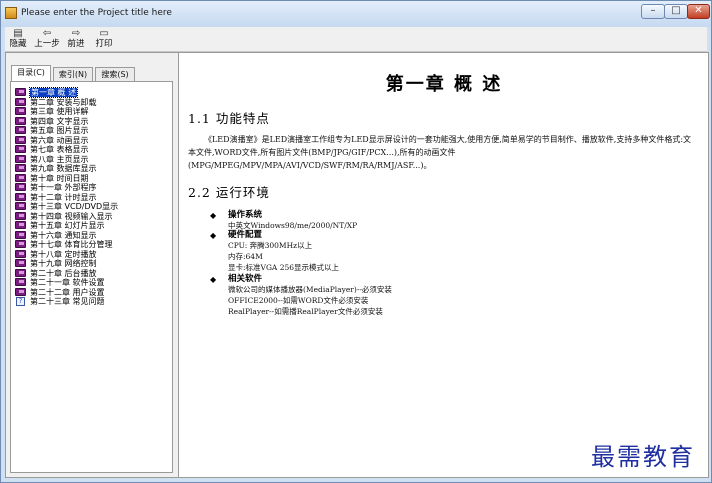 The height and width of the screenshot is (483, 712). Describe the element at coordinates (245, 215) in the screenshot. I see `bullet-title: 操作系统` at that location.